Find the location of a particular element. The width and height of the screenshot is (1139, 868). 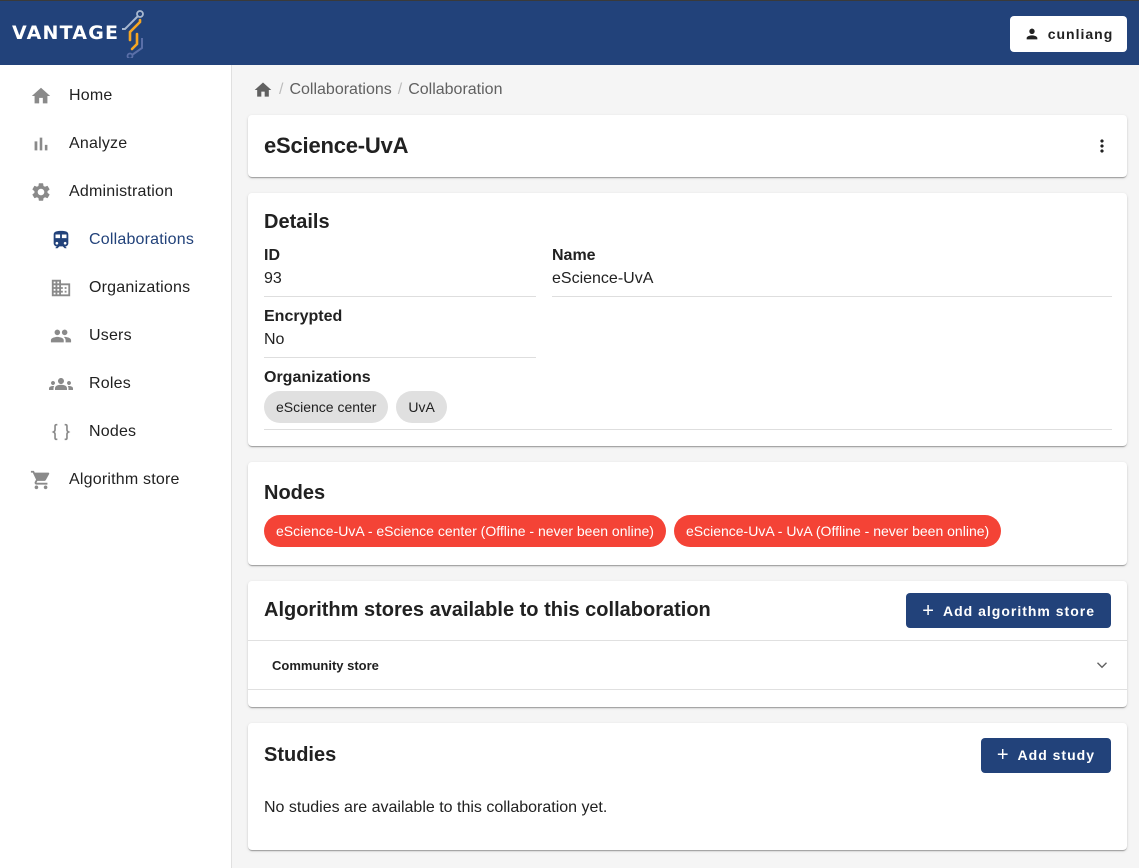

nodes-title: Nodes is located at coordinates (295, 493).